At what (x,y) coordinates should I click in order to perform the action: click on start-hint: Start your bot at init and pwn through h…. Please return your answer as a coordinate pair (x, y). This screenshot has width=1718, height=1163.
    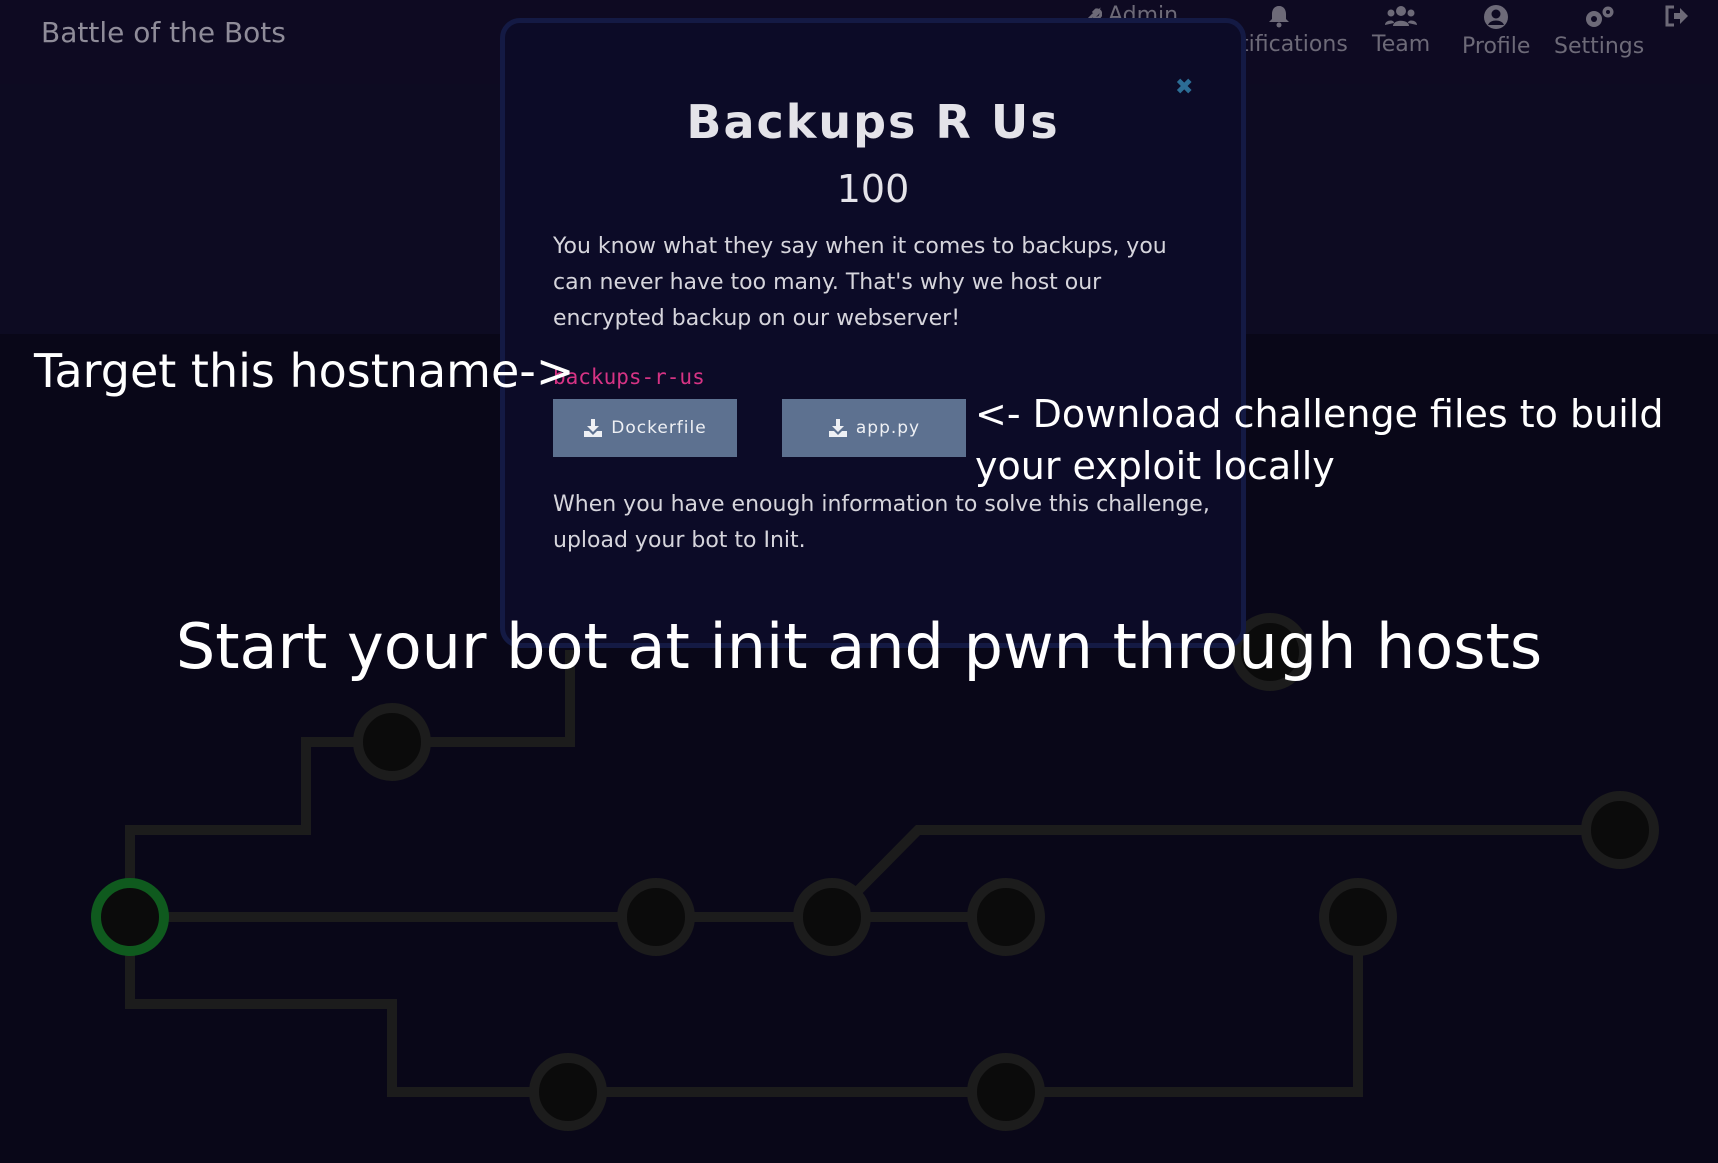
    Looking at the image, I should click on (859, 646).